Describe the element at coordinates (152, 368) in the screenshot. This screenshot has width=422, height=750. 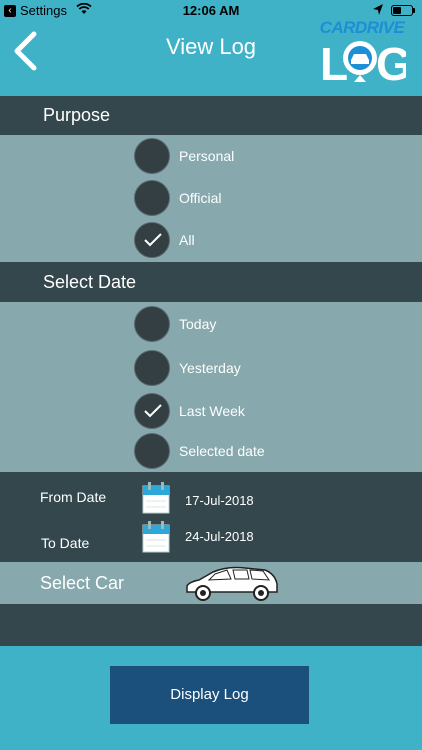
I see `radio-yesterday` at that location.